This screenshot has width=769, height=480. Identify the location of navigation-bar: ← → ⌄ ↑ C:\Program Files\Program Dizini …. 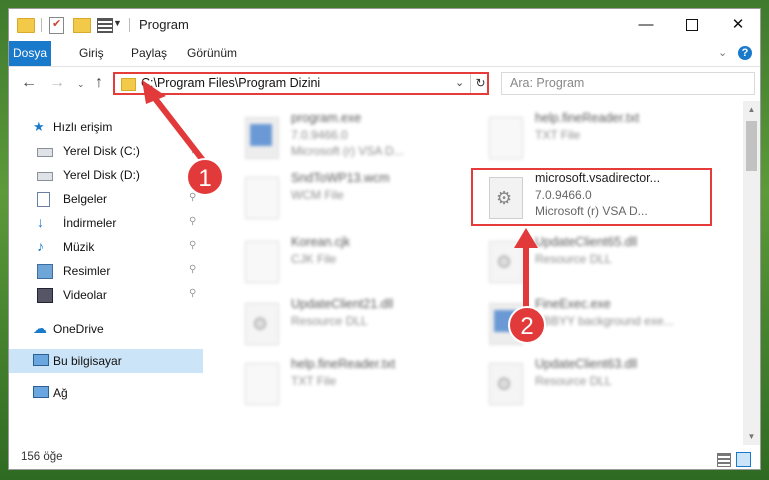
(384, 83).